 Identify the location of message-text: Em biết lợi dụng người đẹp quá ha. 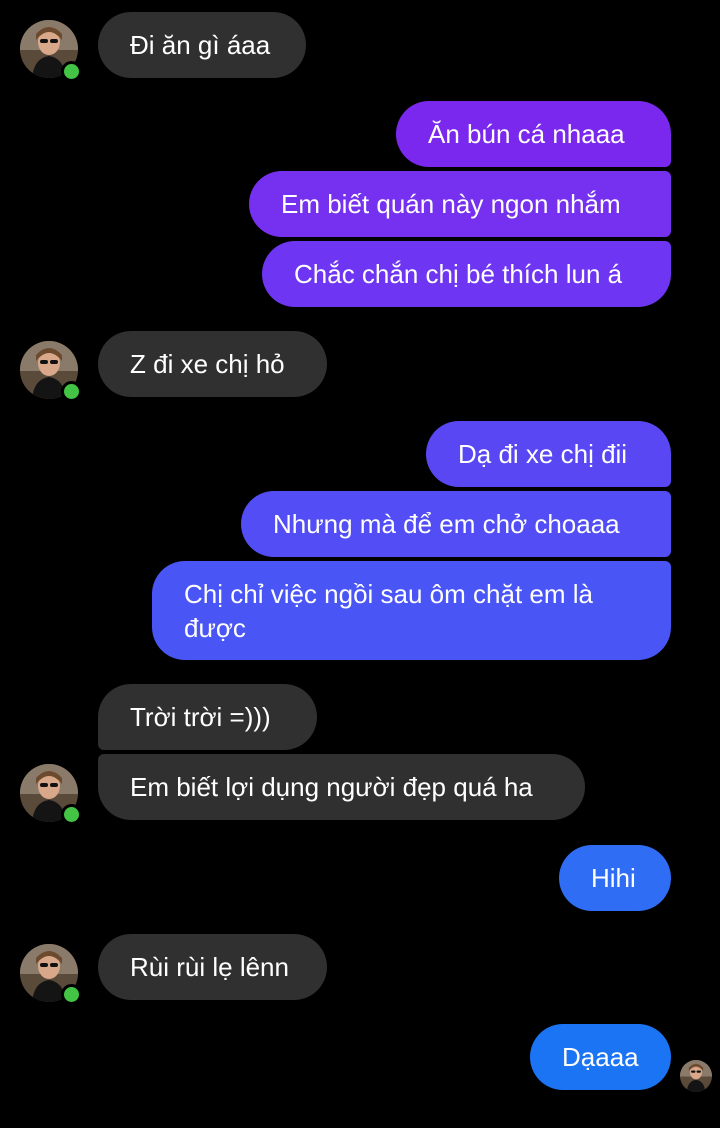
(331, 787).